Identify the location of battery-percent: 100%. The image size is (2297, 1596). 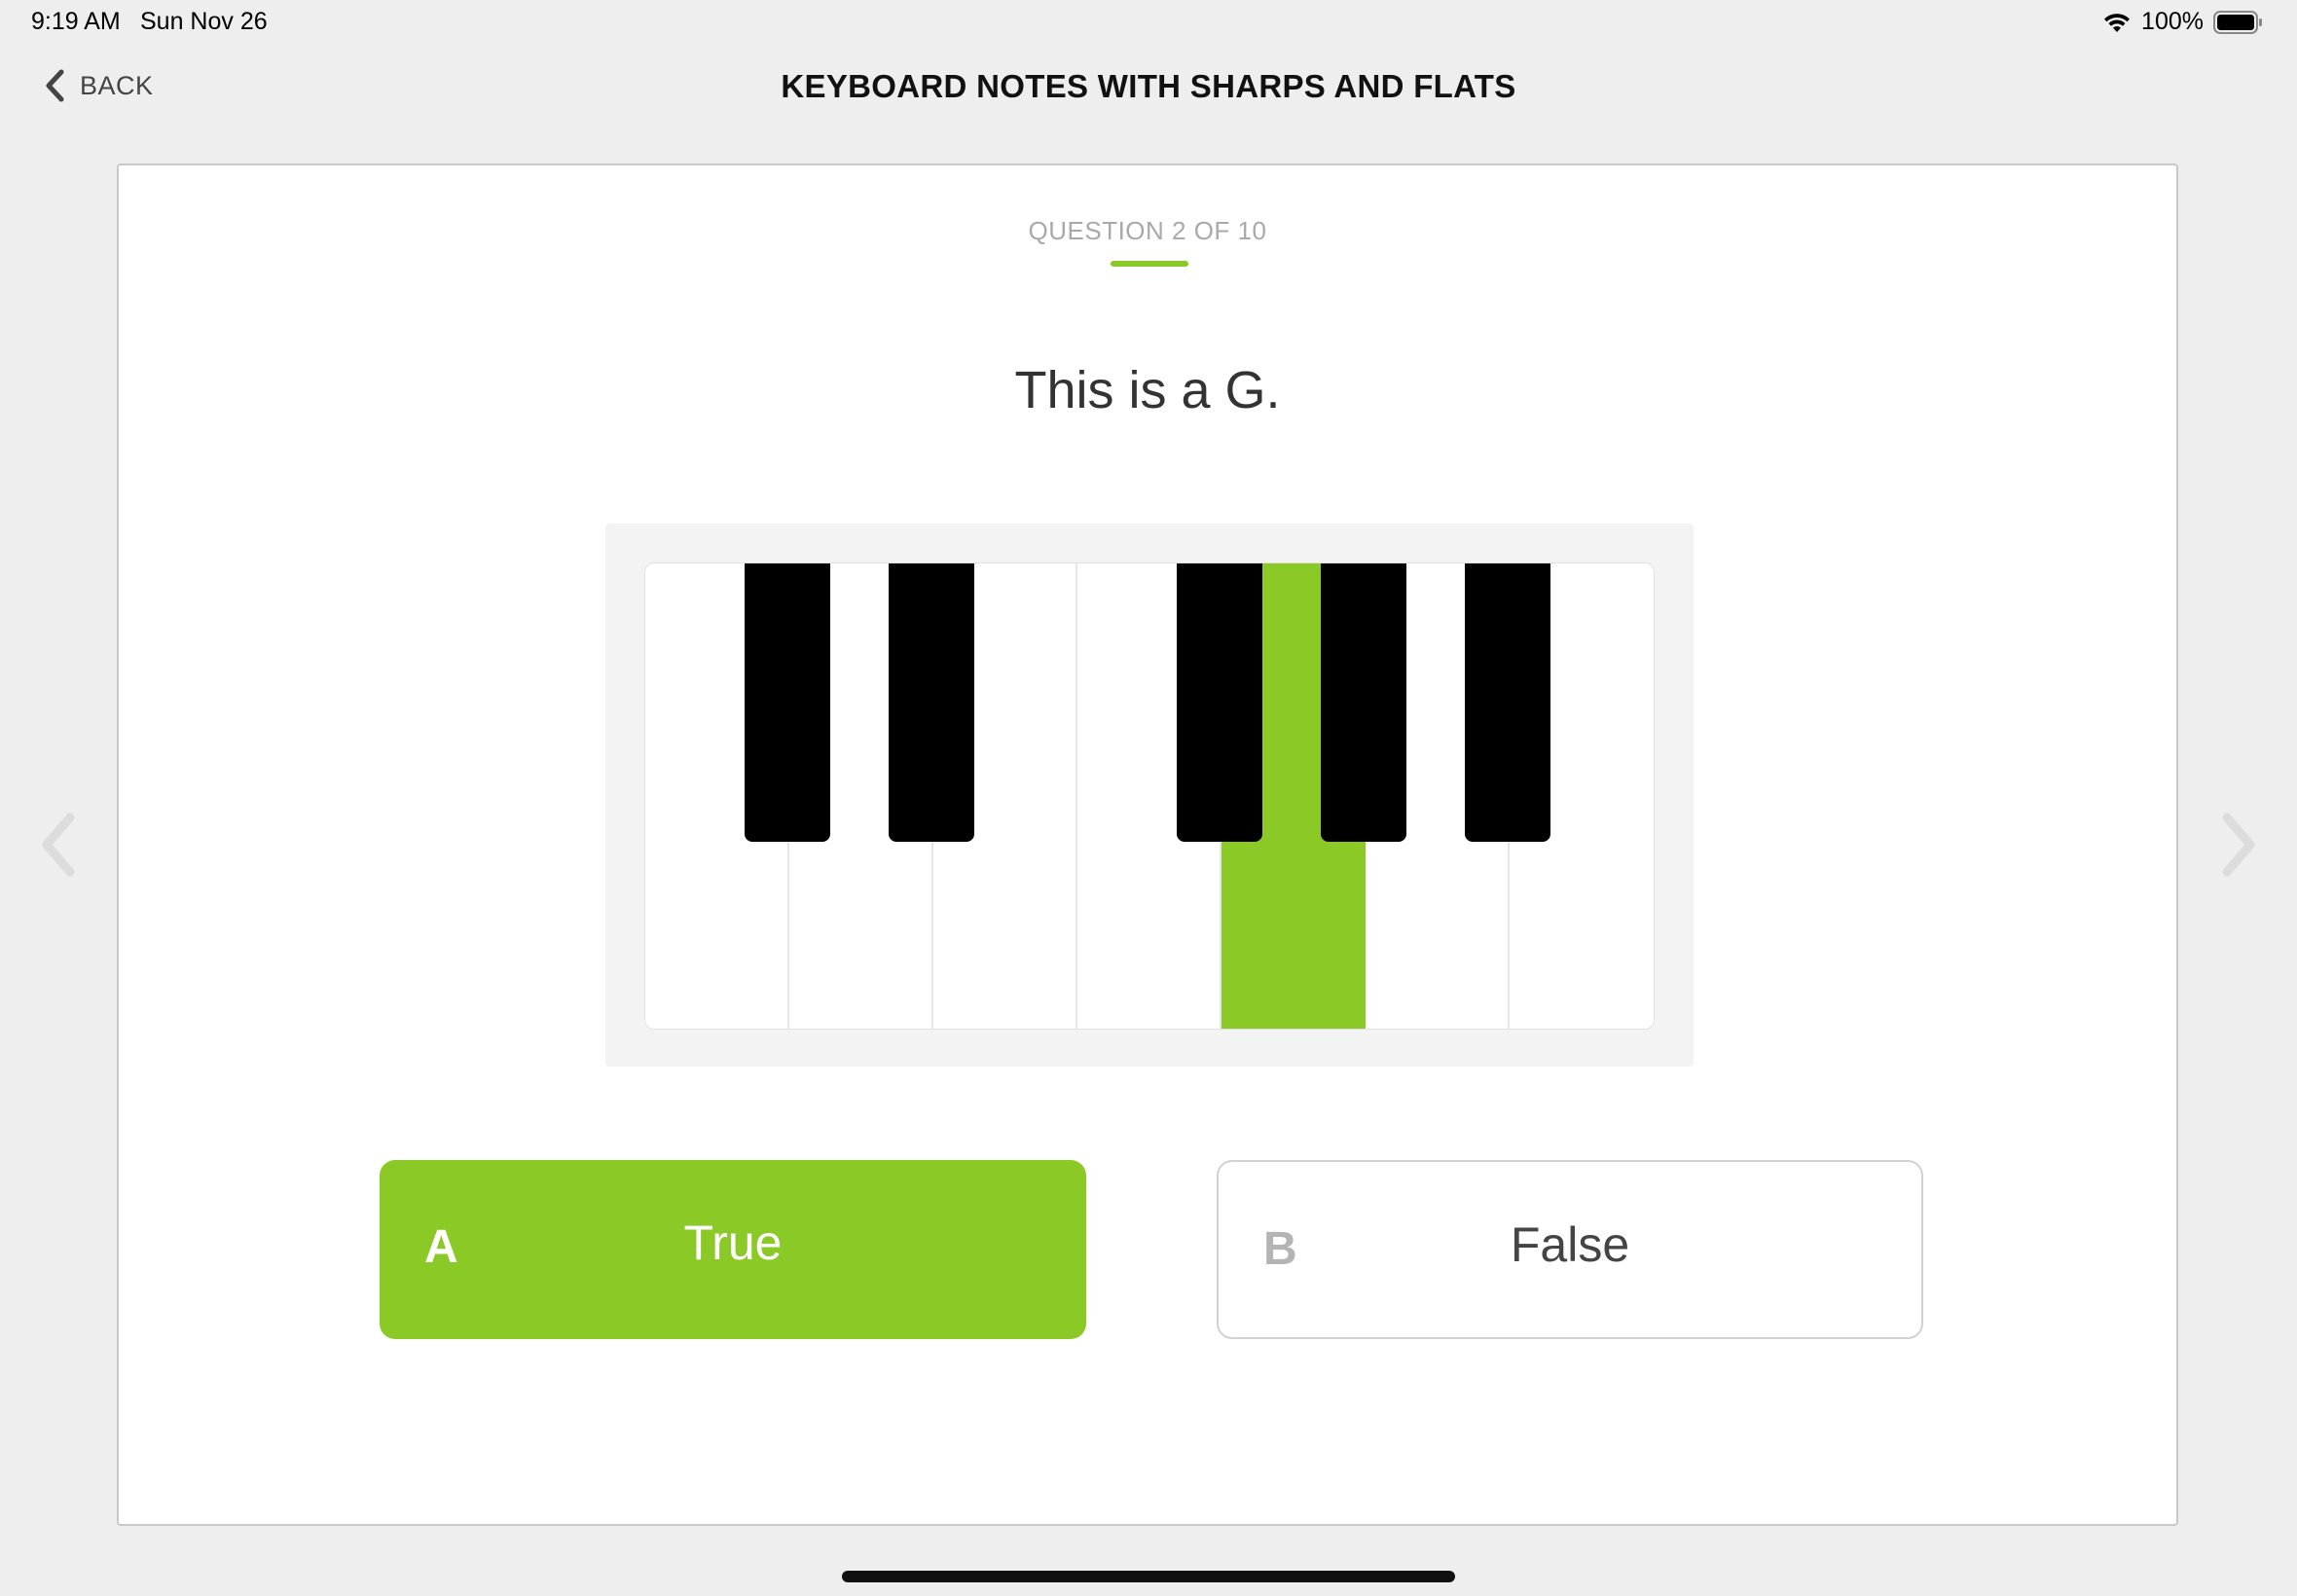
(2173, 21).